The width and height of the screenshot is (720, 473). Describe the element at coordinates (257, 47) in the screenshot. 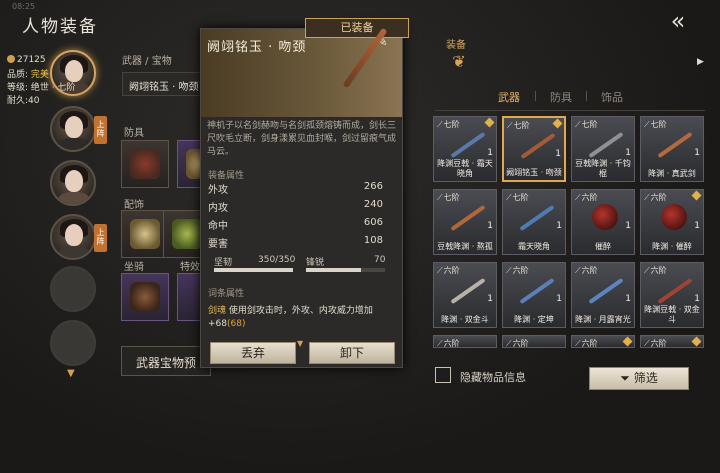

I see `tooltip-item-name: 阙翊铭玉 · 吻颈` at that location.